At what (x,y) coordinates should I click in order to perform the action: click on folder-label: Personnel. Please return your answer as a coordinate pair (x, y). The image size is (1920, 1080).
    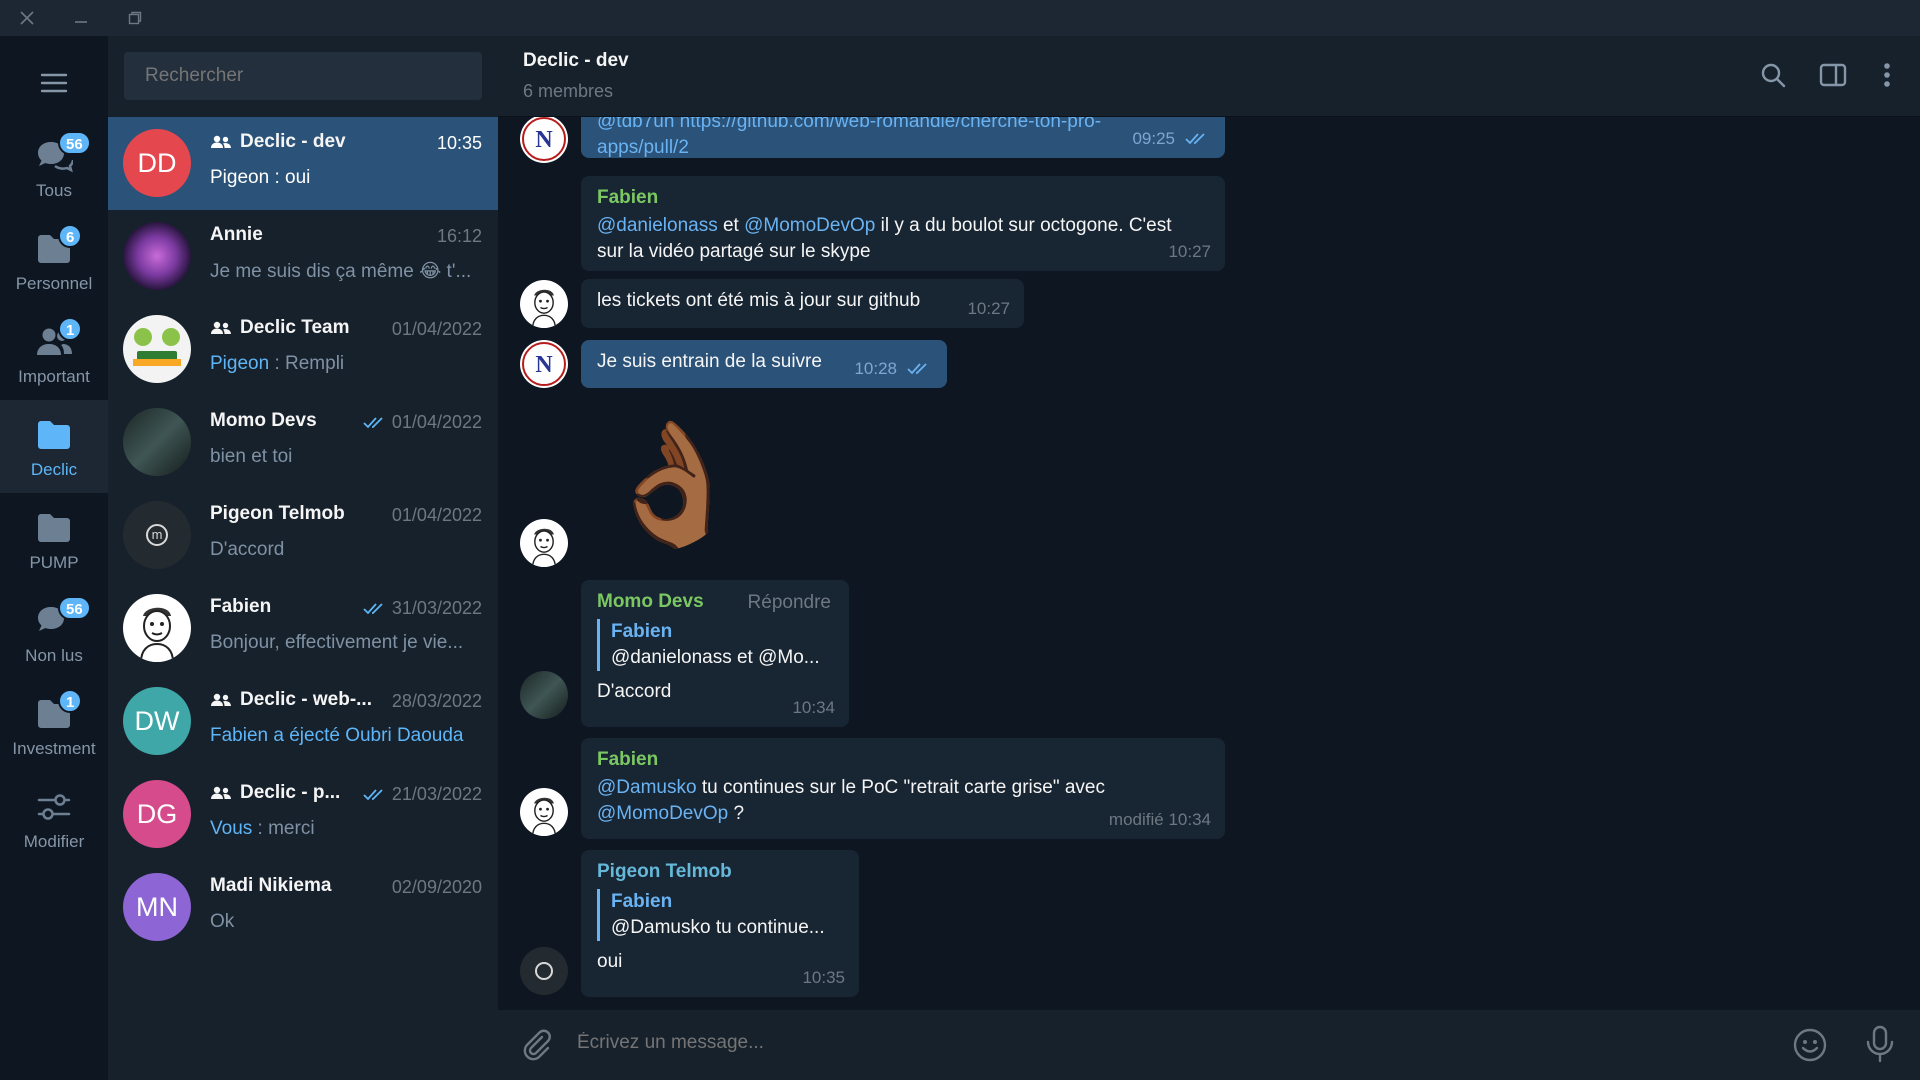
    Looking at the image, I should click on (54, 283).